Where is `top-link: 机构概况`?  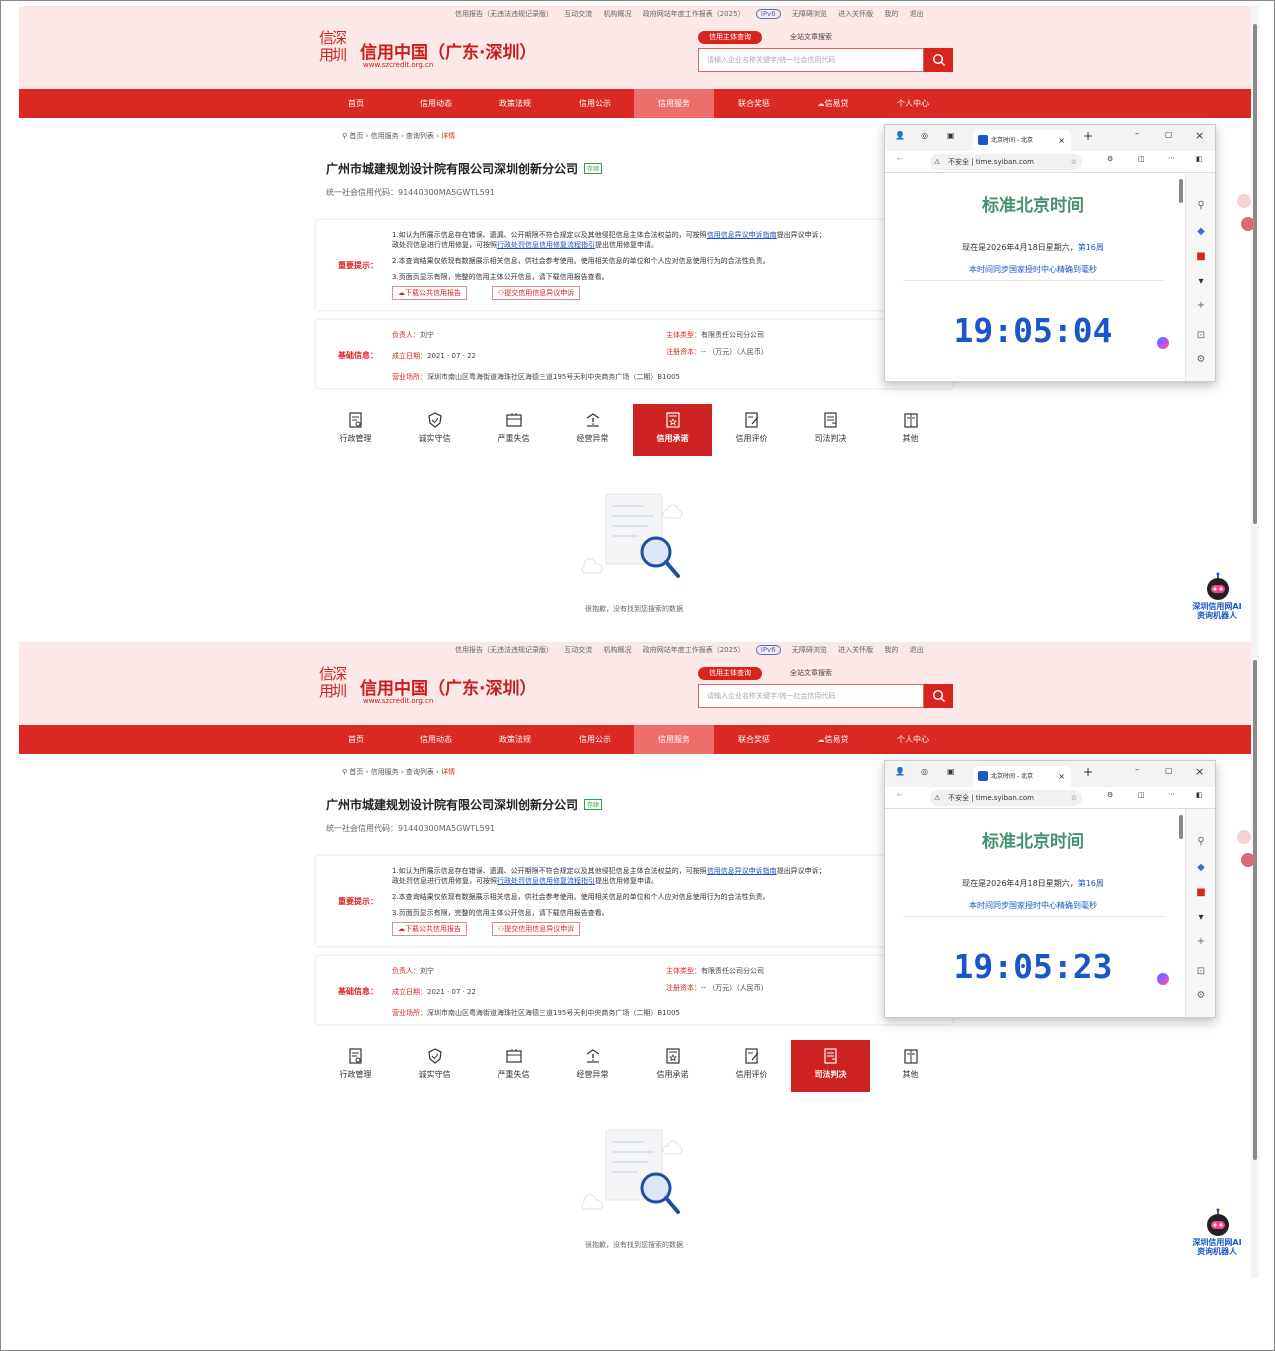
top-link: 机构概况 is located at coordinates (617, 14).